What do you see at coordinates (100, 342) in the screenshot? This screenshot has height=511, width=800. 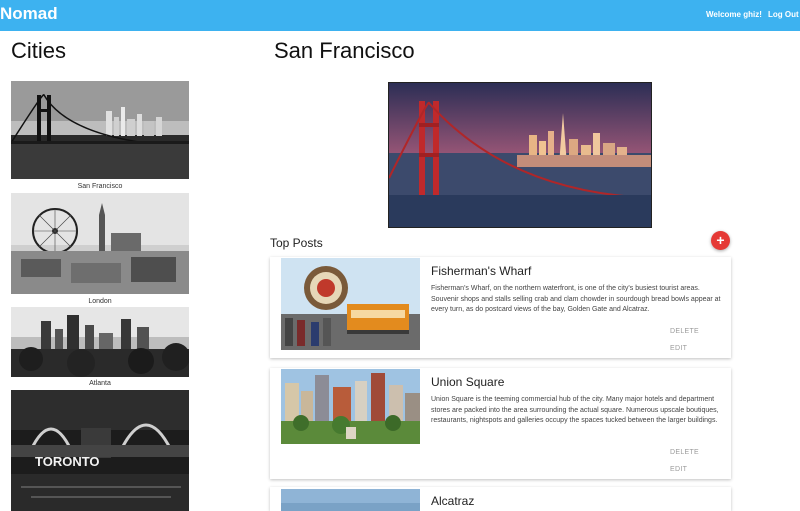 I see `city-image-atlanta` at bounding box center [100, 342].